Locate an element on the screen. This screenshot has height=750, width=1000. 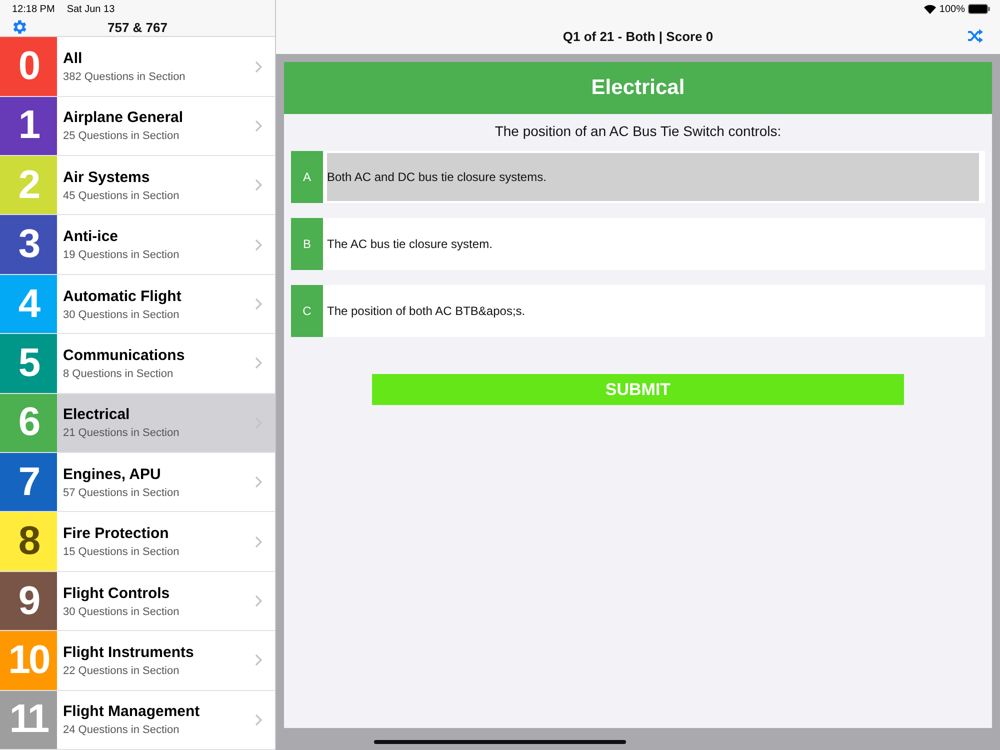
section-number: 1 is located at coordinates (28, 126).